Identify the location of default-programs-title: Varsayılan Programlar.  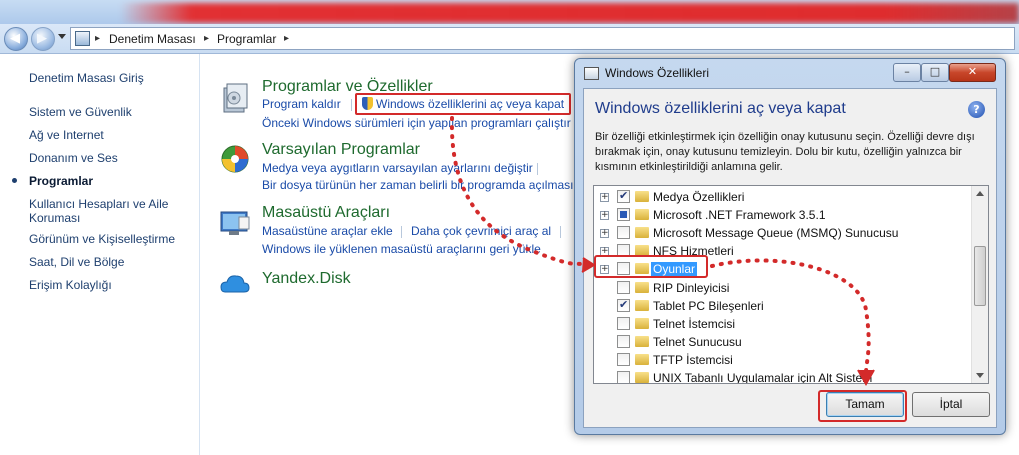
(341, 150).